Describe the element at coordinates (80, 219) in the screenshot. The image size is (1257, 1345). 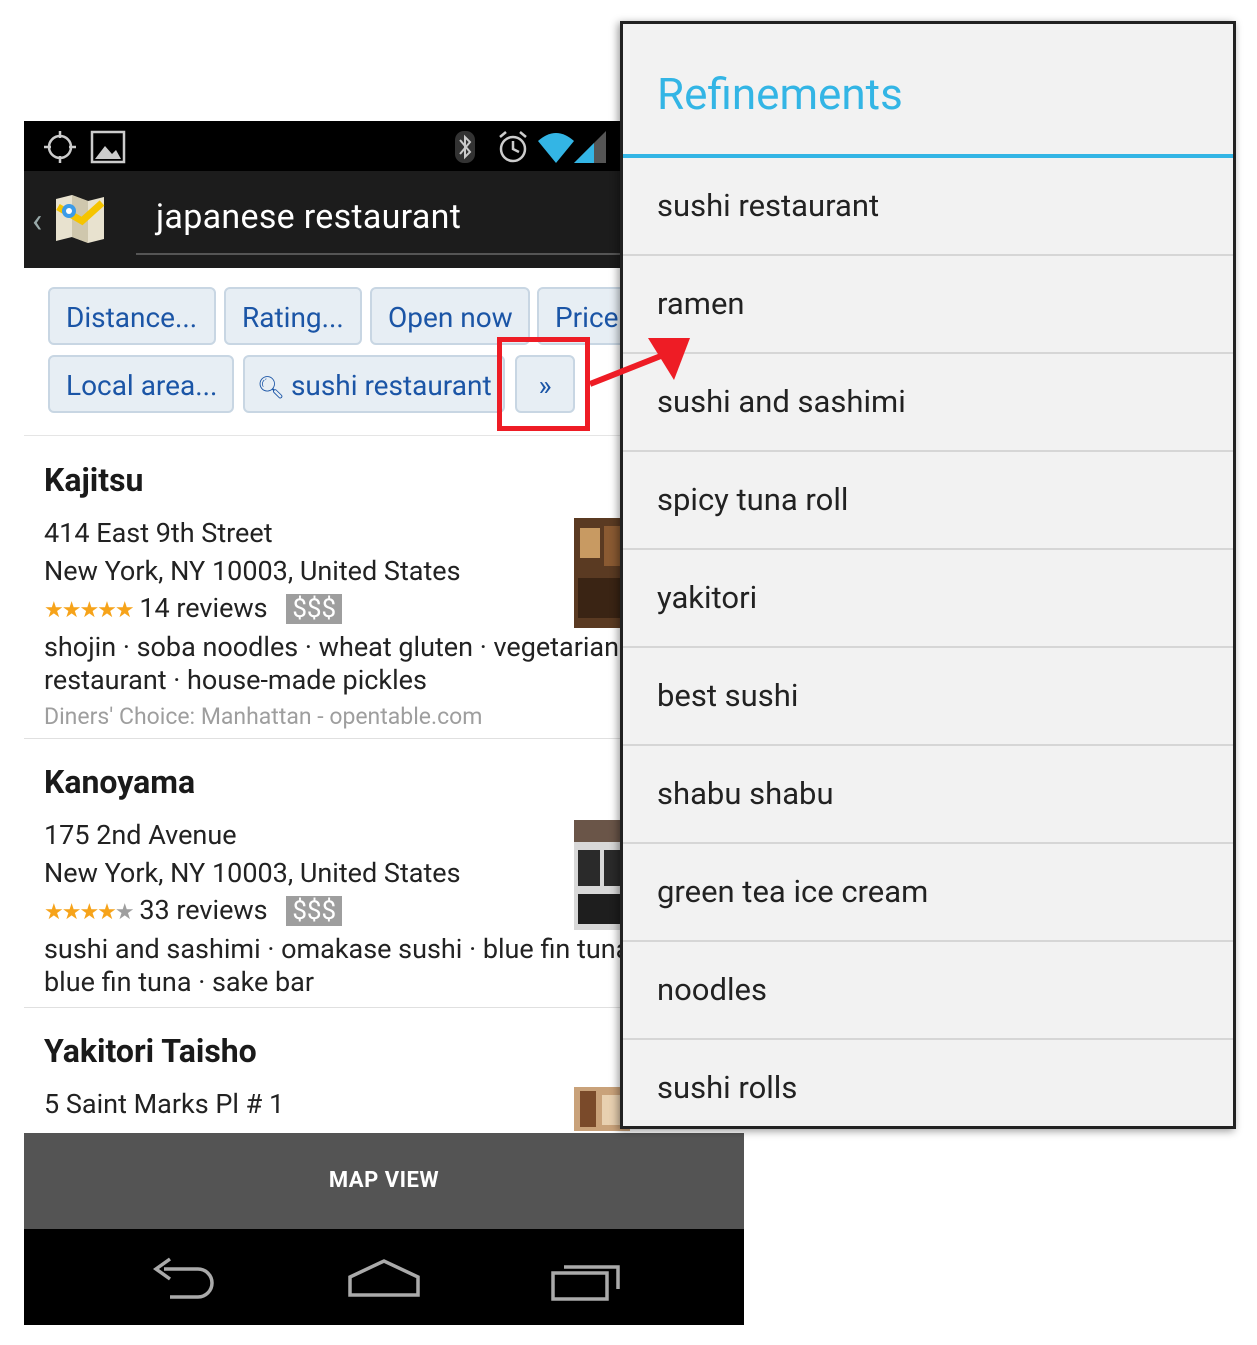
I see `maps-logo-icon` at that location.